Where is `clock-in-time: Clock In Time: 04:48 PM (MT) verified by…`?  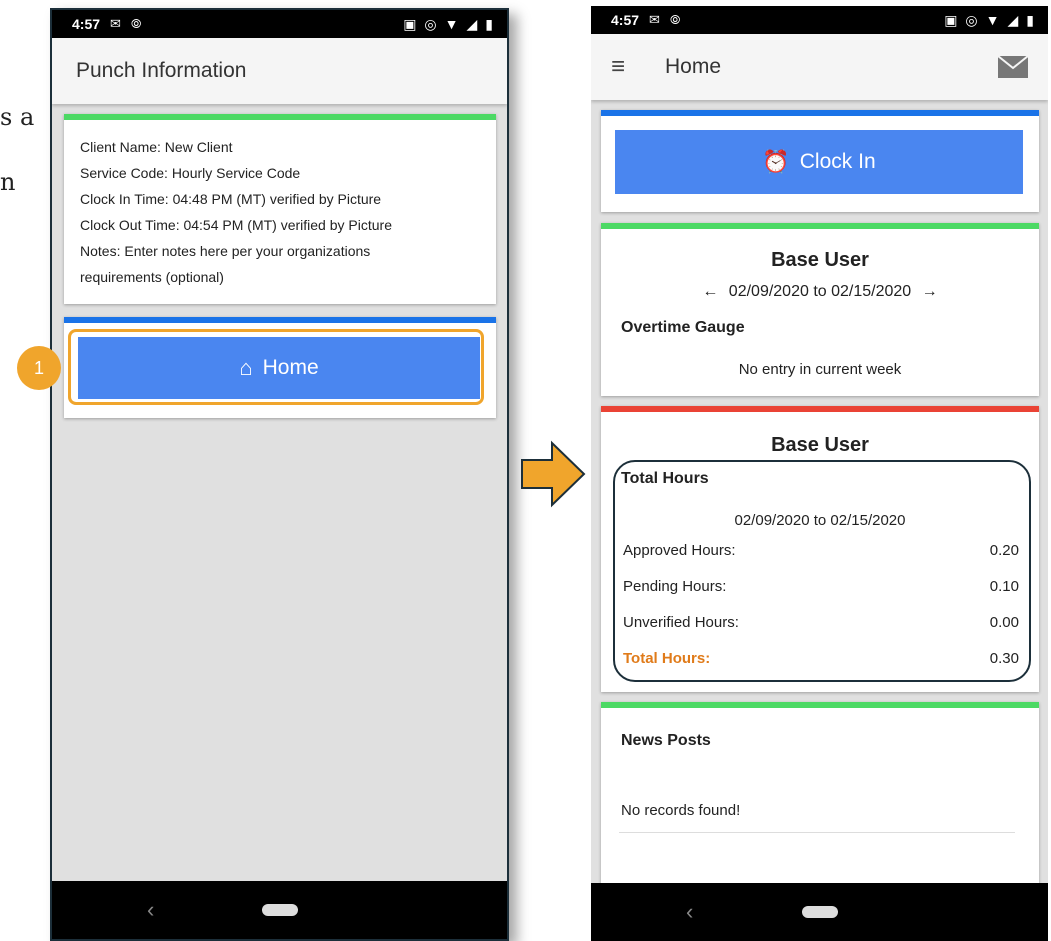
clock-in-time: Clock In Time: 04:48 PM (MT) verified by… is located at coordinates (231, 199).